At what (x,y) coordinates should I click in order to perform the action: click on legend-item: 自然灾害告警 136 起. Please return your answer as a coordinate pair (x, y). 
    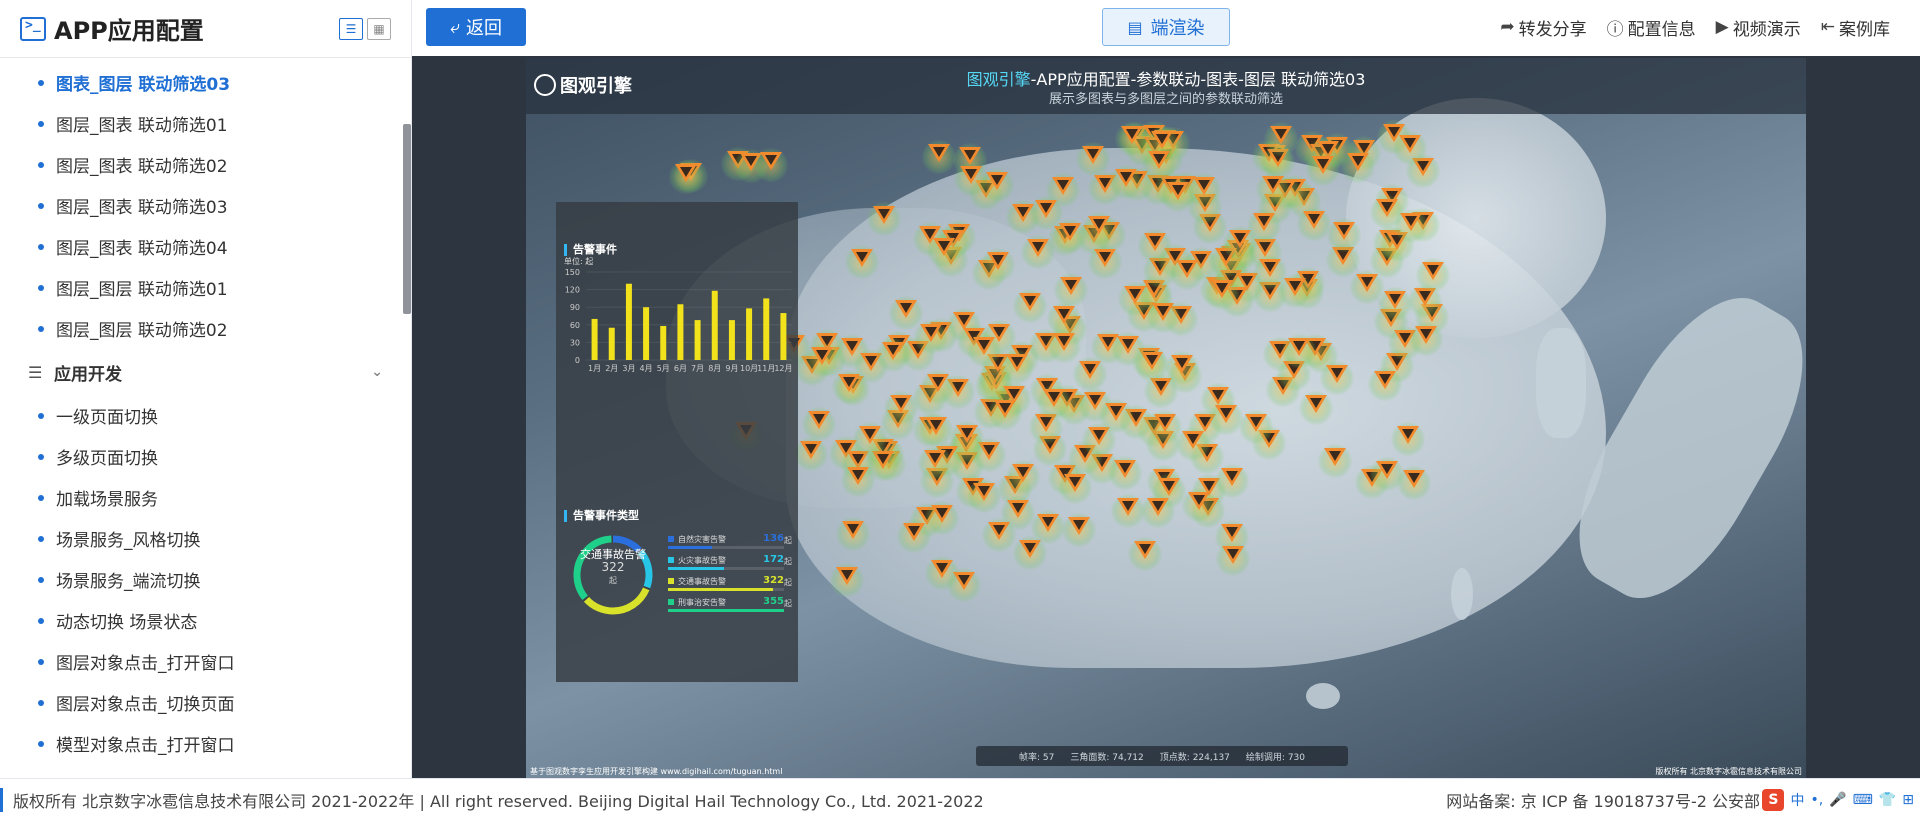
    Looking at the image, I should click on (730, 543).